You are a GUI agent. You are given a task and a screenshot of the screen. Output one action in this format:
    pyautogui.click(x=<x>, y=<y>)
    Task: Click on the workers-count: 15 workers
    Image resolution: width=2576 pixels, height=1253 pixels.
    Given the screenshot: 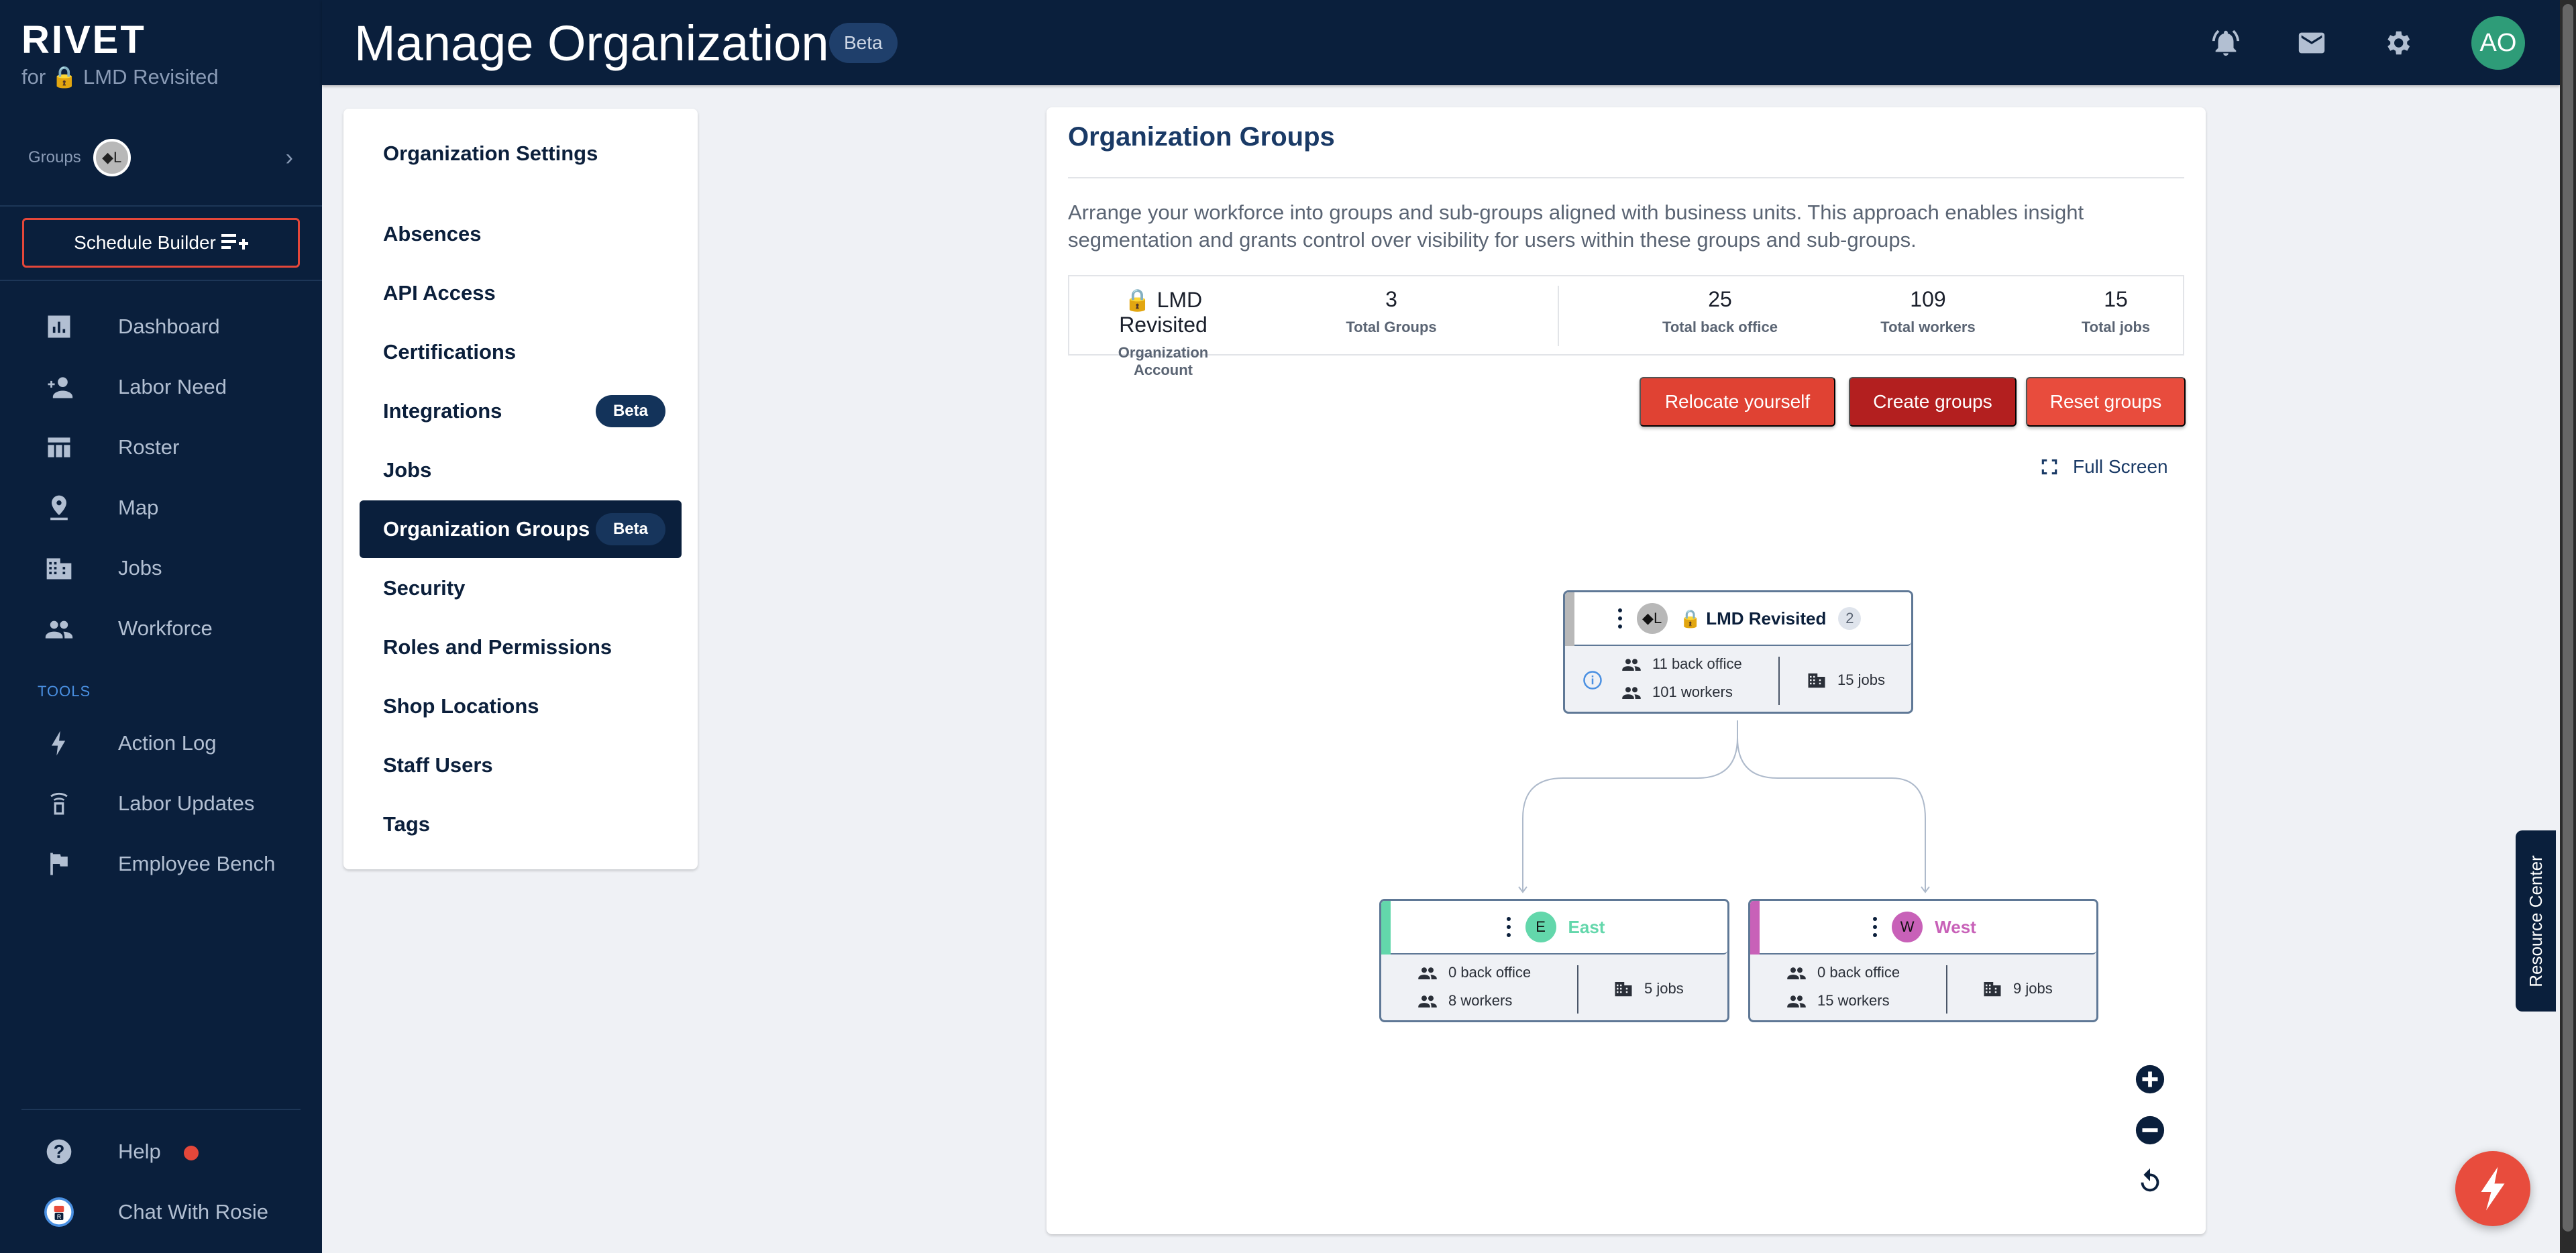 What is the action you would take?
    pyautogui.click(x=1838, y=1001)
    